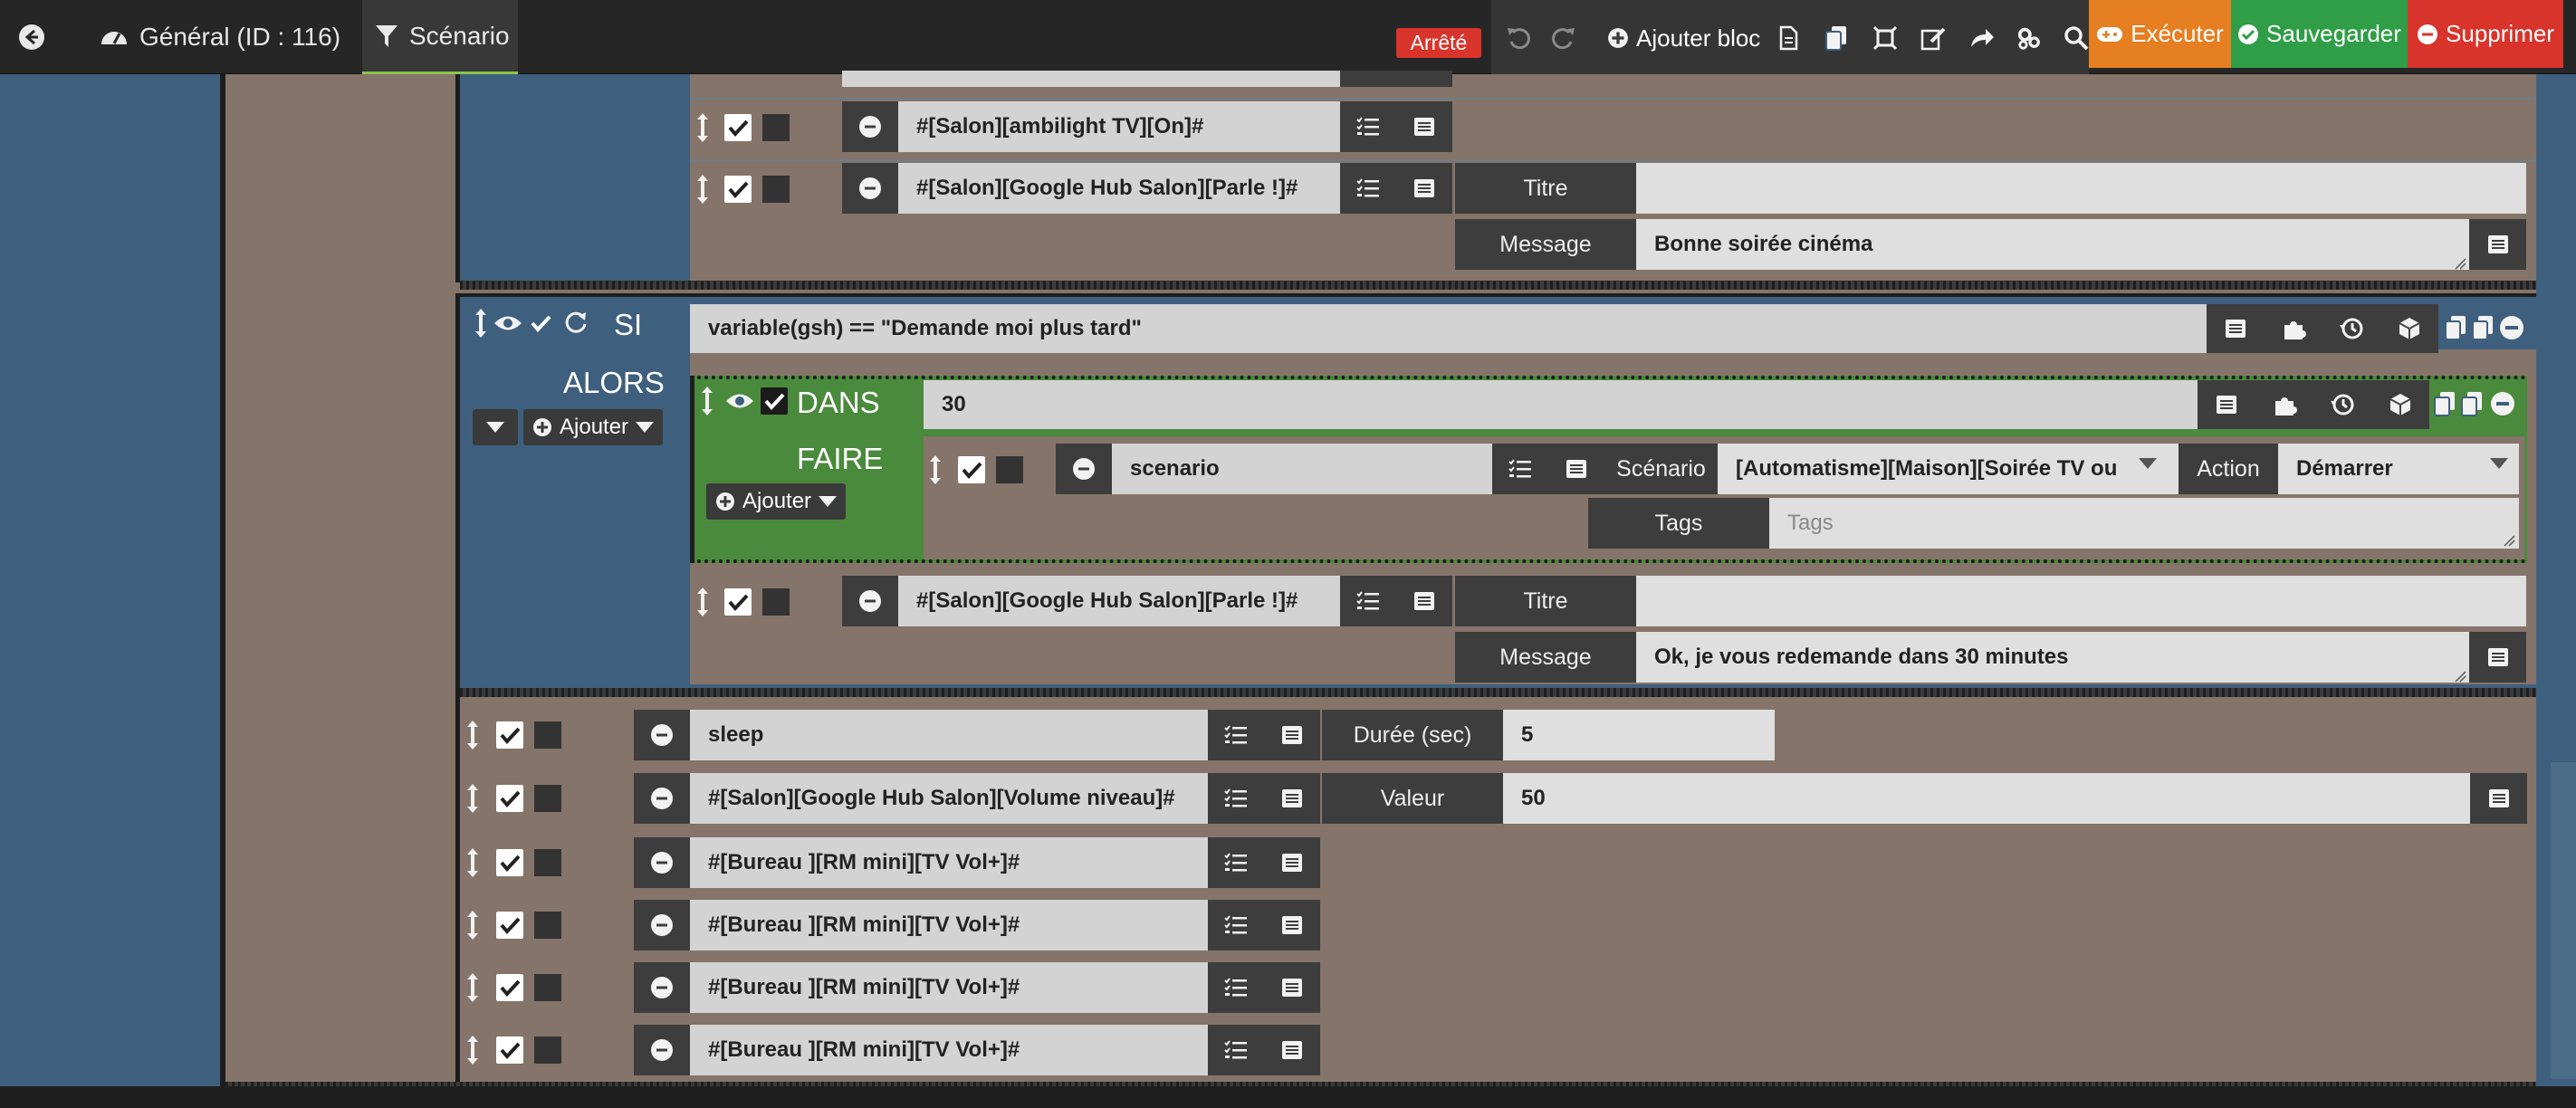 This screenshot has width=2576, height=1108. Describe the element at coordinates (2563, 418) in the screenshot. I see `scrollbar-track` at that location.